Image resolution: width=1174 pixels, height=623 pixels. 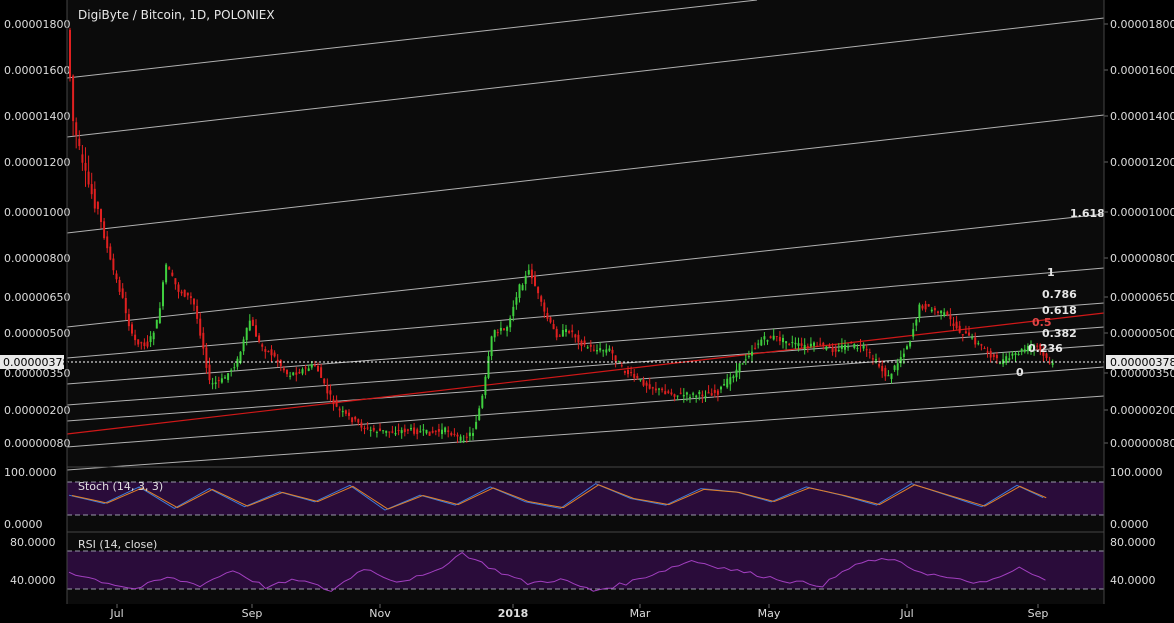 What do you see at coordinates (380, 613) in the screenshot?
I see `time-tick: Nov` at bounding box center [380, 613].